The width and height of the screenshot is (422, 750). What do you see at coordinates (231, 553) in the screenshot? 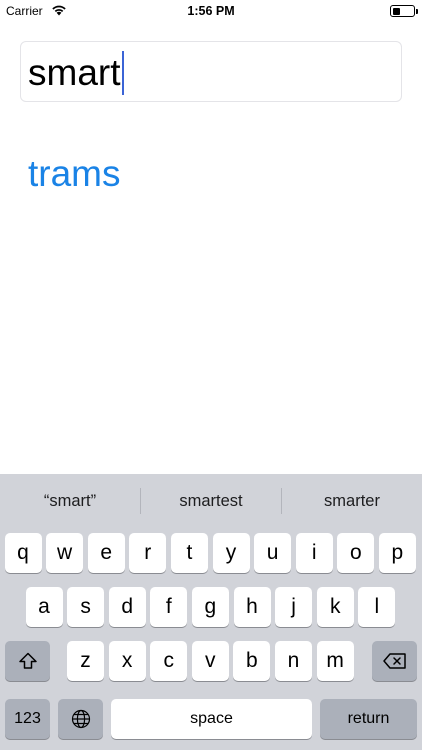
I see `key-y: y` at bounding box center [231, 553].